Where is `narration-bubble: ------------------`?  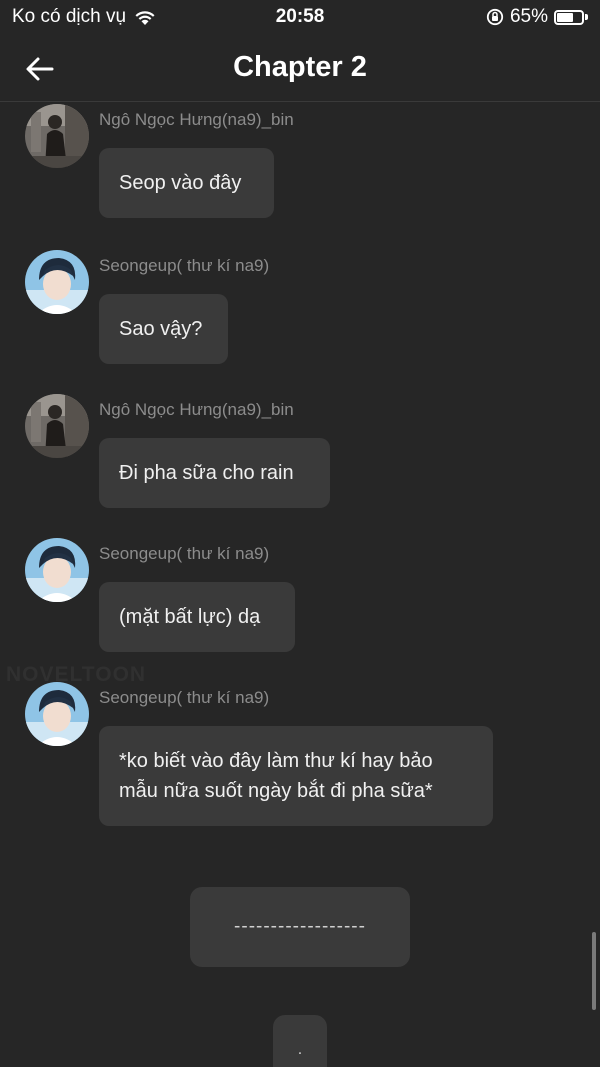 narration-bubble: ------------------ is located at coordinates (300, 927).